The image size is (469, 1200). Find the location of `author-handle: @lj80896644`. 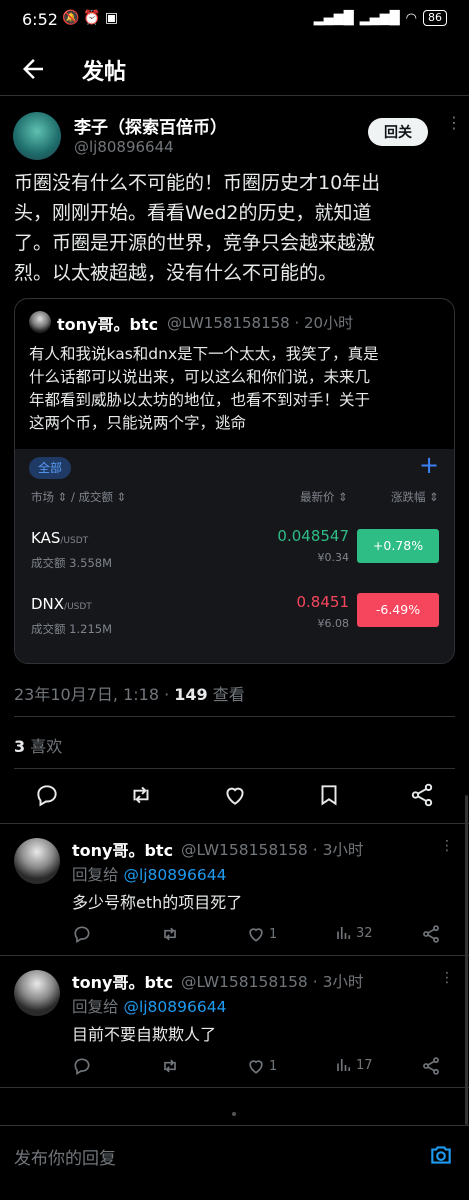

author-handle: @lj80896644 is located at coordinates (124, 147).